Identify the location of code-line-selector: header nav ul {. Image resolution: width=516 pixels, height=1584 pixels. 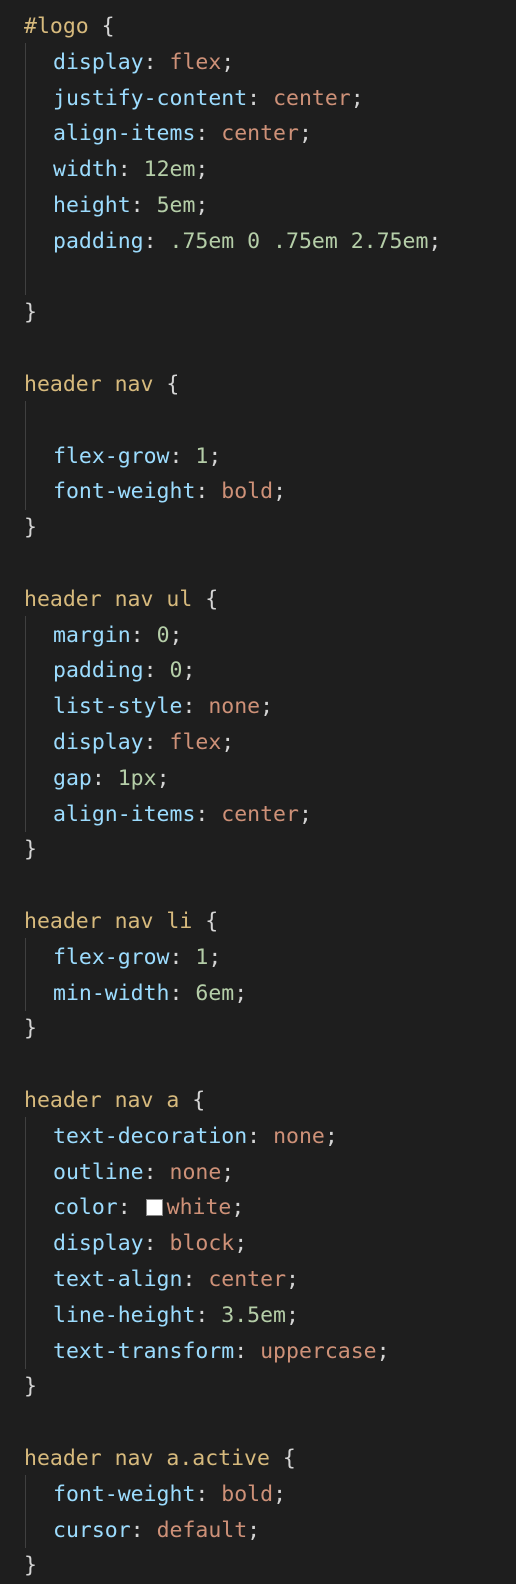
(121, 600).